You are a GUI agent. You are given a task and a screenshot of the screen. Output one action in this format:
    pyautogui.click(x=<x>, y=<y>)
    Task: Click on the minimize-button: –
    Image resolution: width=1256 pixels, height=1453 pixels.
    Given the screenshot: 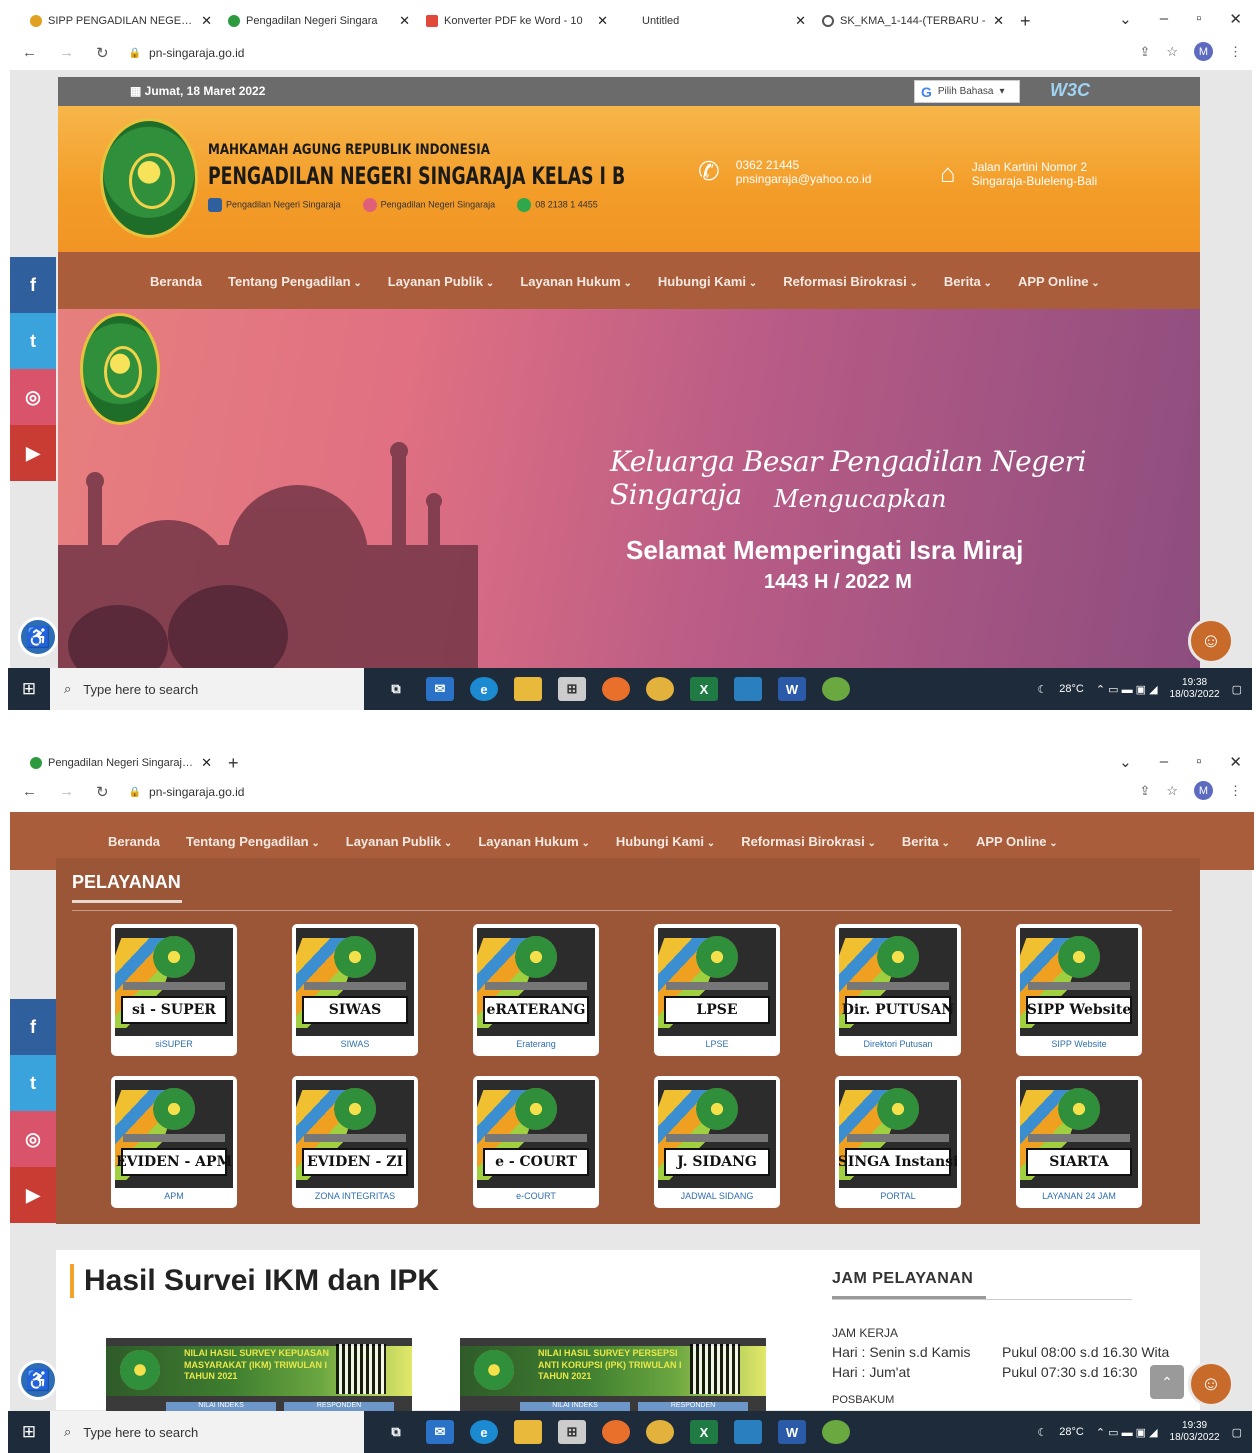 What is the action you would take?
    pyautogui.click(x=1164, y=19)
    